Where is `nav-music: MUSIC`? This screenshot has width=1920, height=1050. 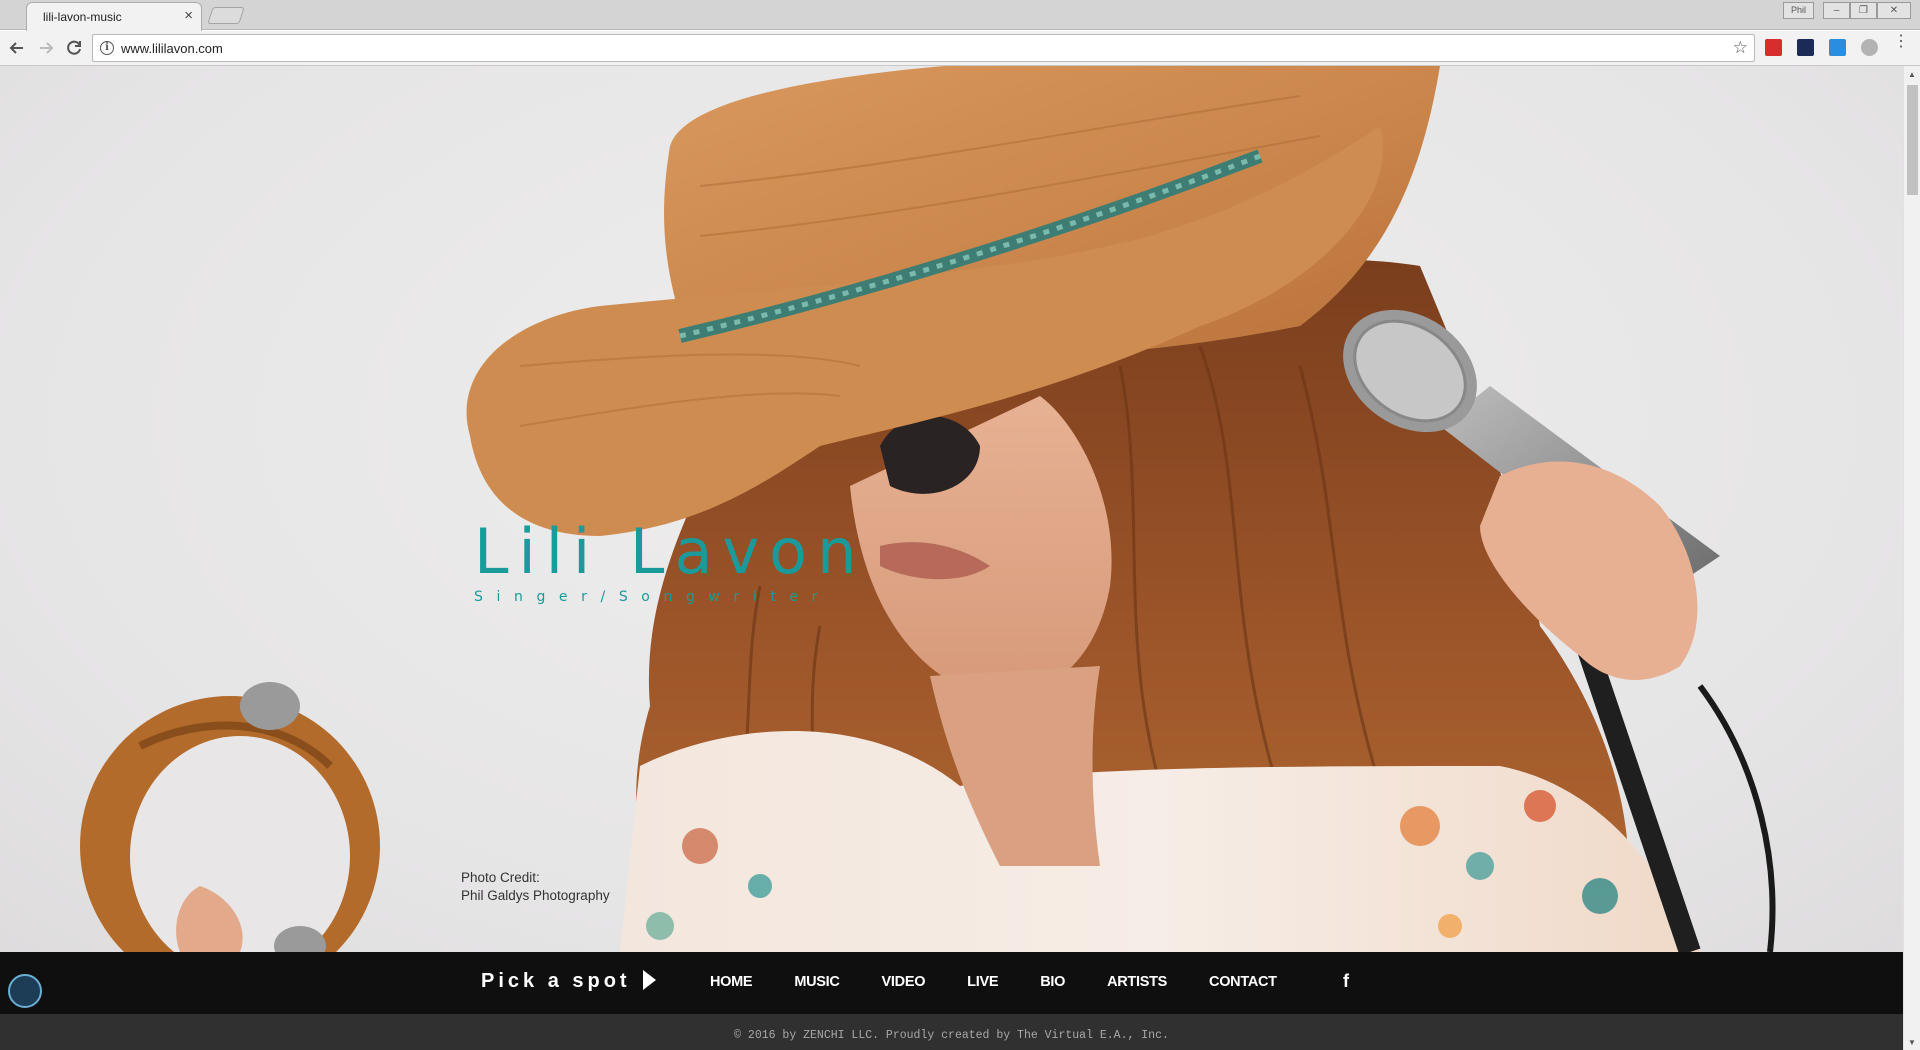 nav-music: MUSIC is located at coordinates (817, 982).